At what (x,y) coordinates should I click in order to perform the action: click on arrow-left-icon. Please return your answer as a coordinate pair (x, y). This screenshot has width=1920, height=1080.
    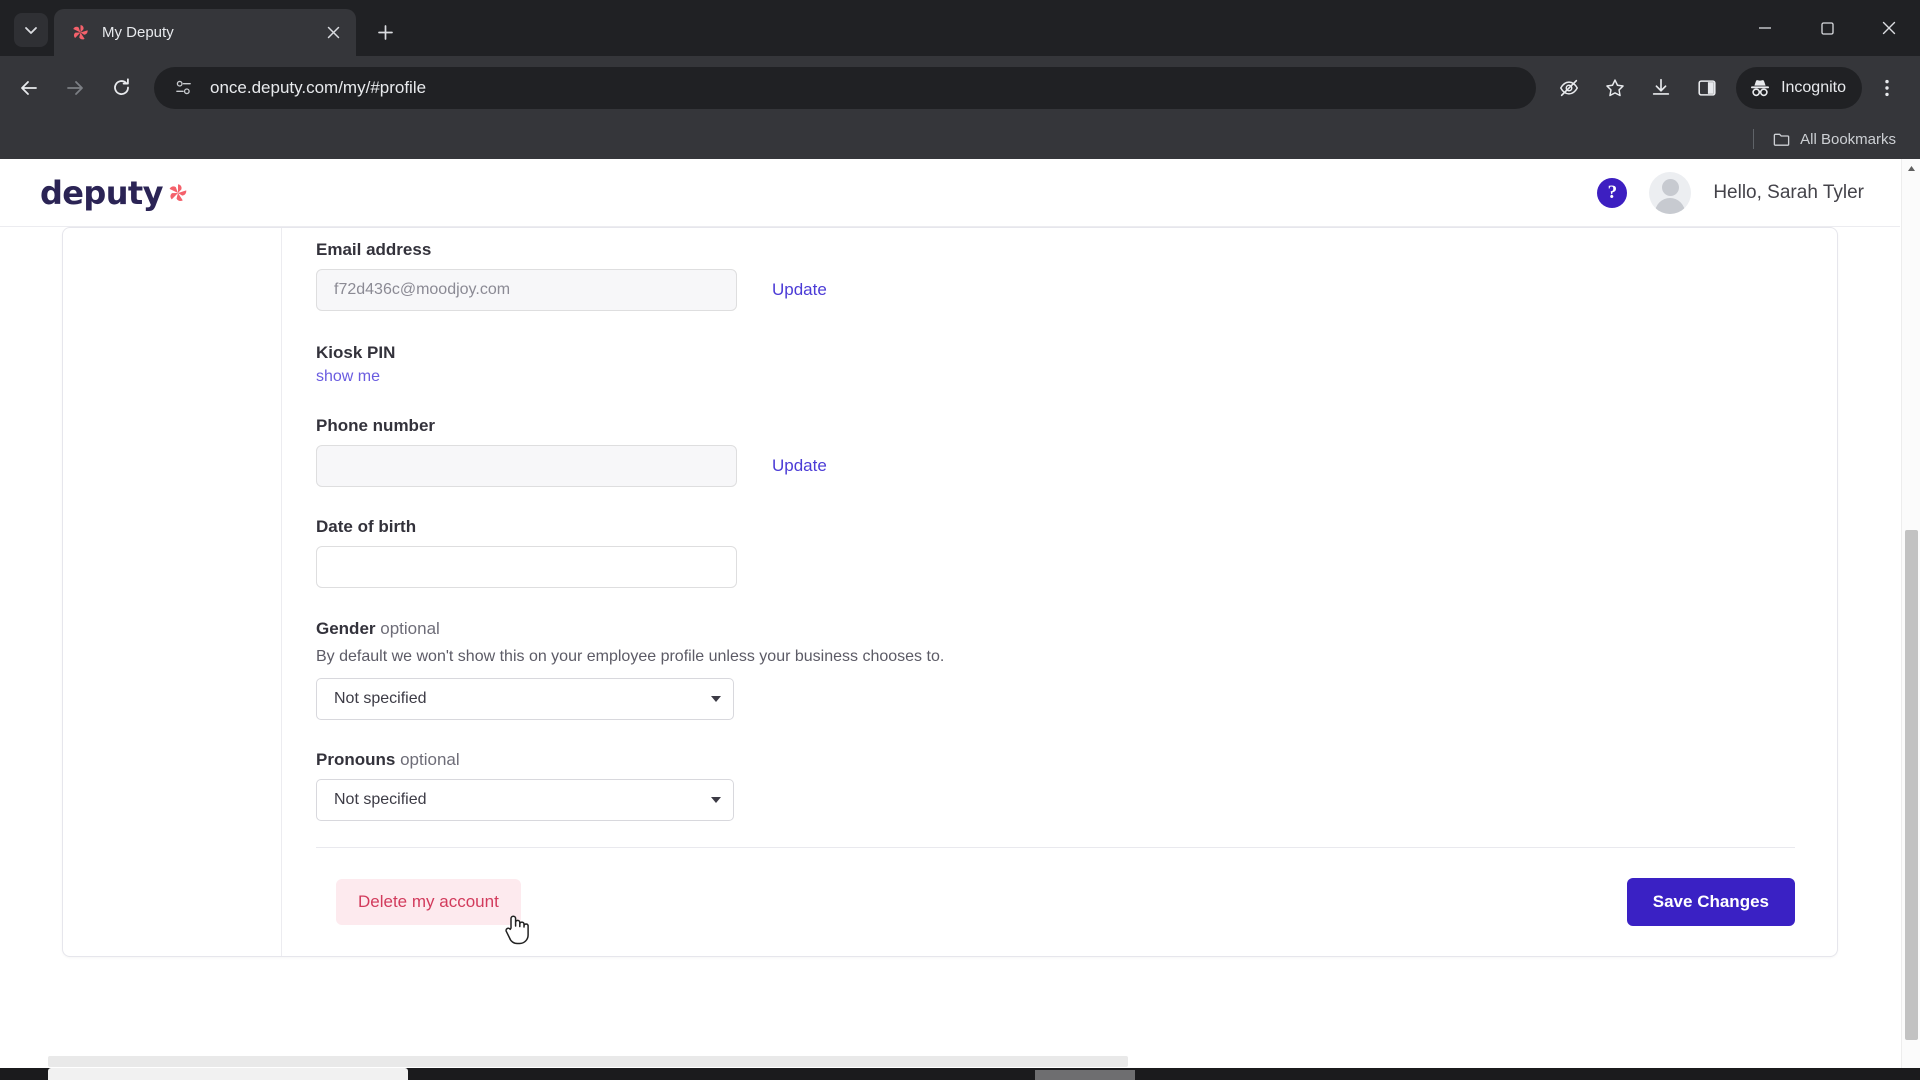
    Looking at the image, I should click on (29, 87).